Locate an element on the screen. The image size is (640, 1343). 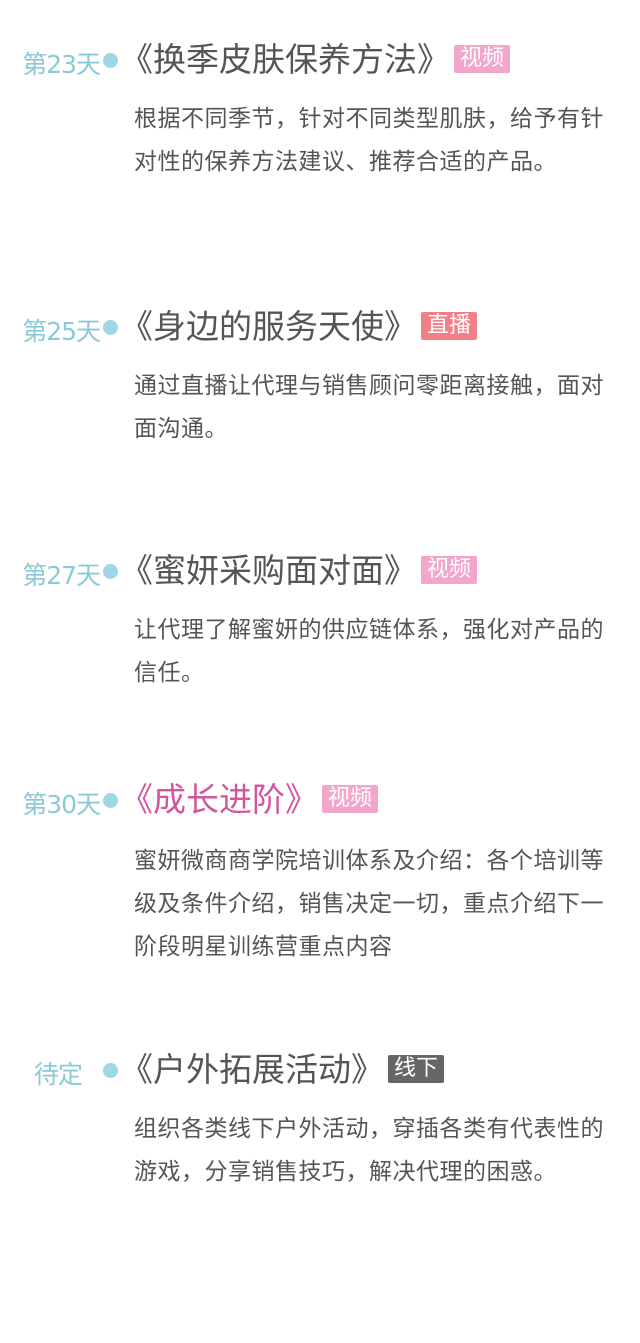
day-label: 第25天 is located at coordinates (61, 331).